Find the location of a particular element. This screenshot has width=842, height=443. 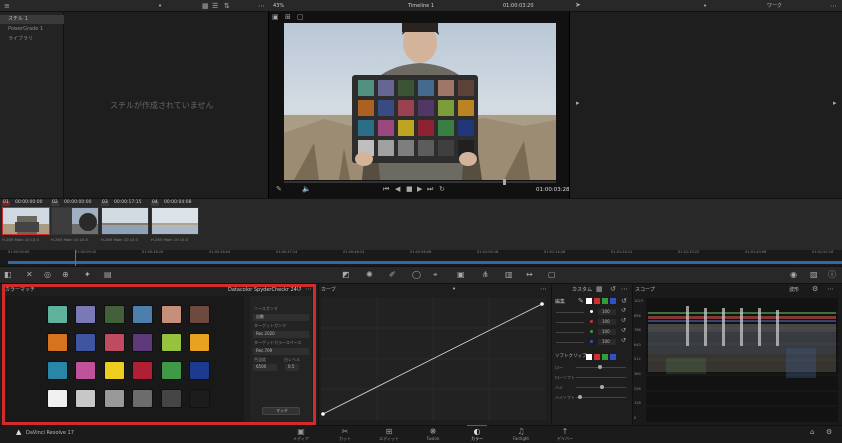

color-match-icon: ◎ is located at coordinates (47, 275).